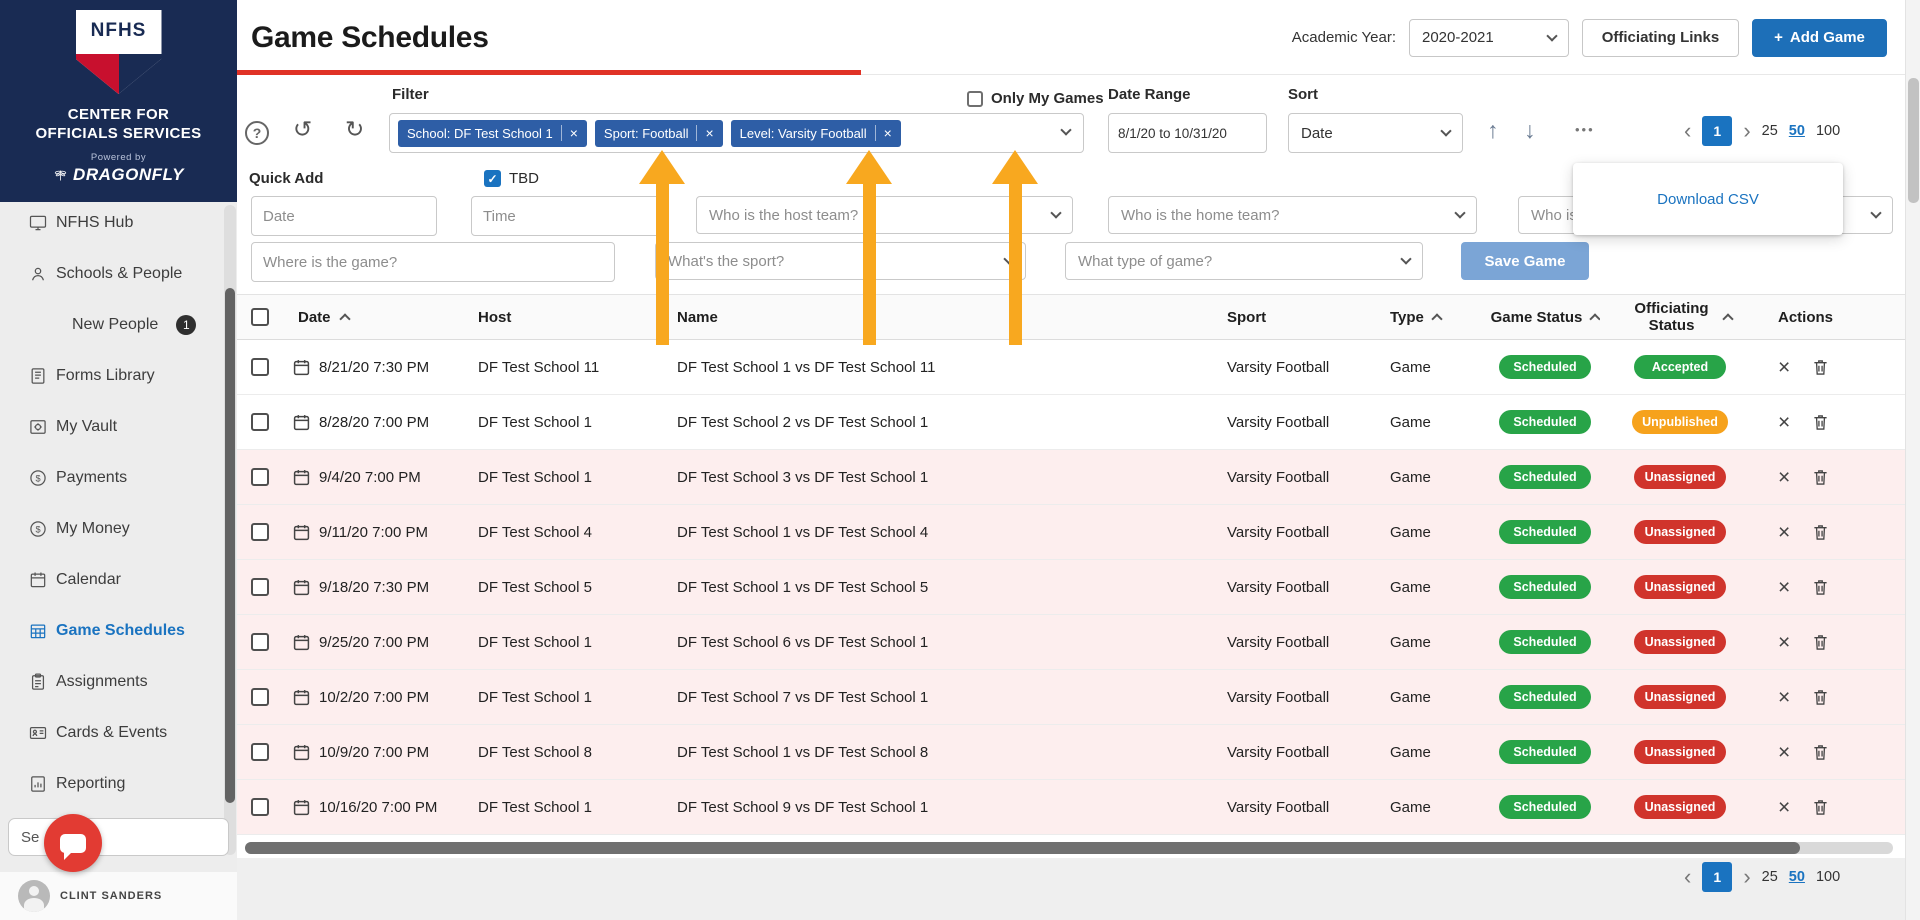 The height and width of the screenshot is (920, 1920). I want to click on game-sport: Varsity Football, so click(1278, 587).